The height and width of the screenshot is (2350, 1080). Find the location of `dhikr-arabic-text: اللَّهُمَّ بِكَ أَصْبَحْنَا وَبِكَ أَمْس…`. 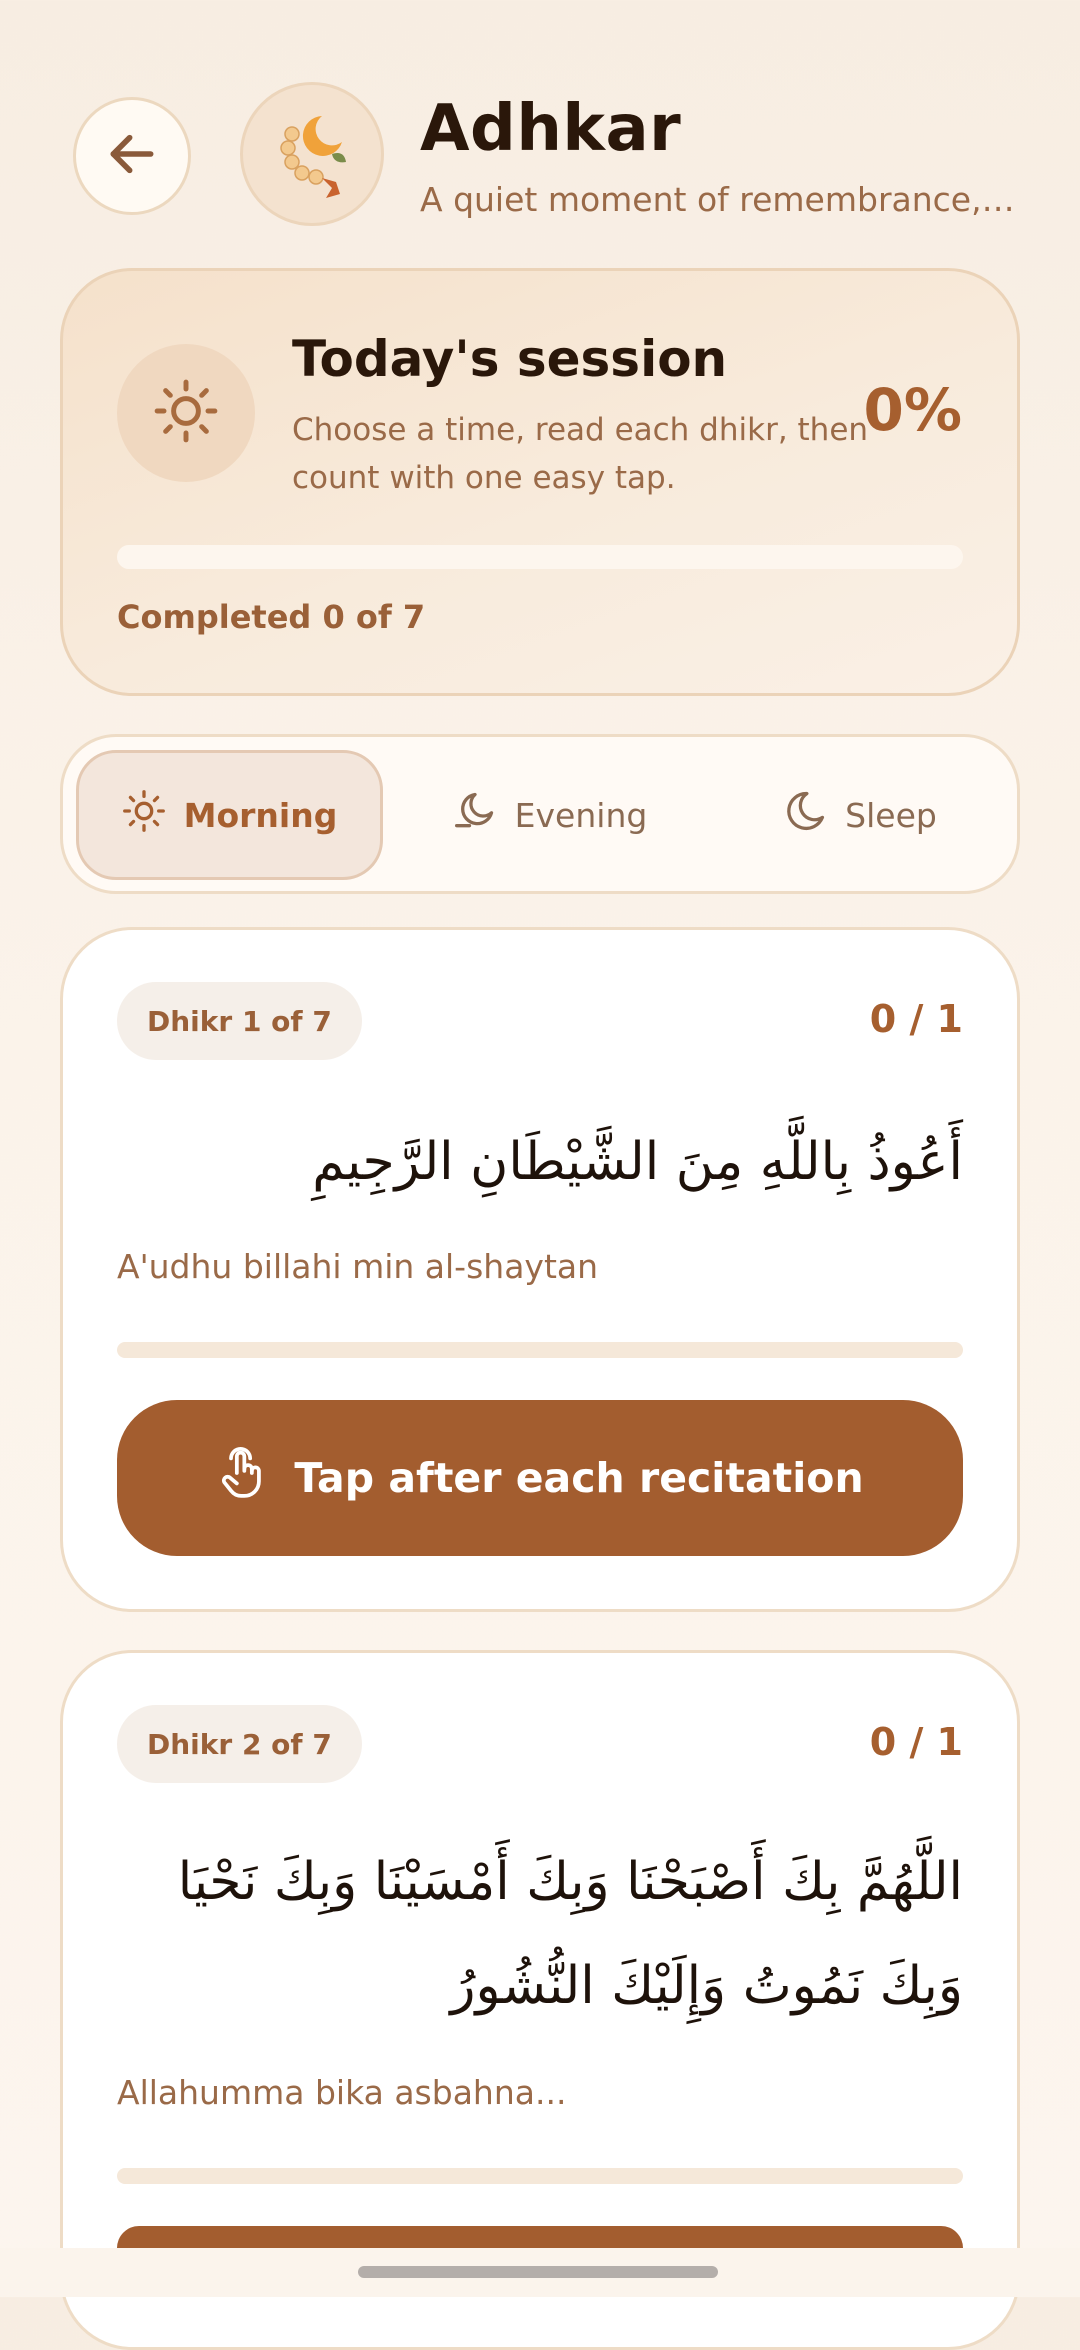

dhikr-arabic-text: اللَّهُمَّ بِكَ أَصْبَحْنَا وَبِكَ أَمْس… is located at coordinates (570, 1934).